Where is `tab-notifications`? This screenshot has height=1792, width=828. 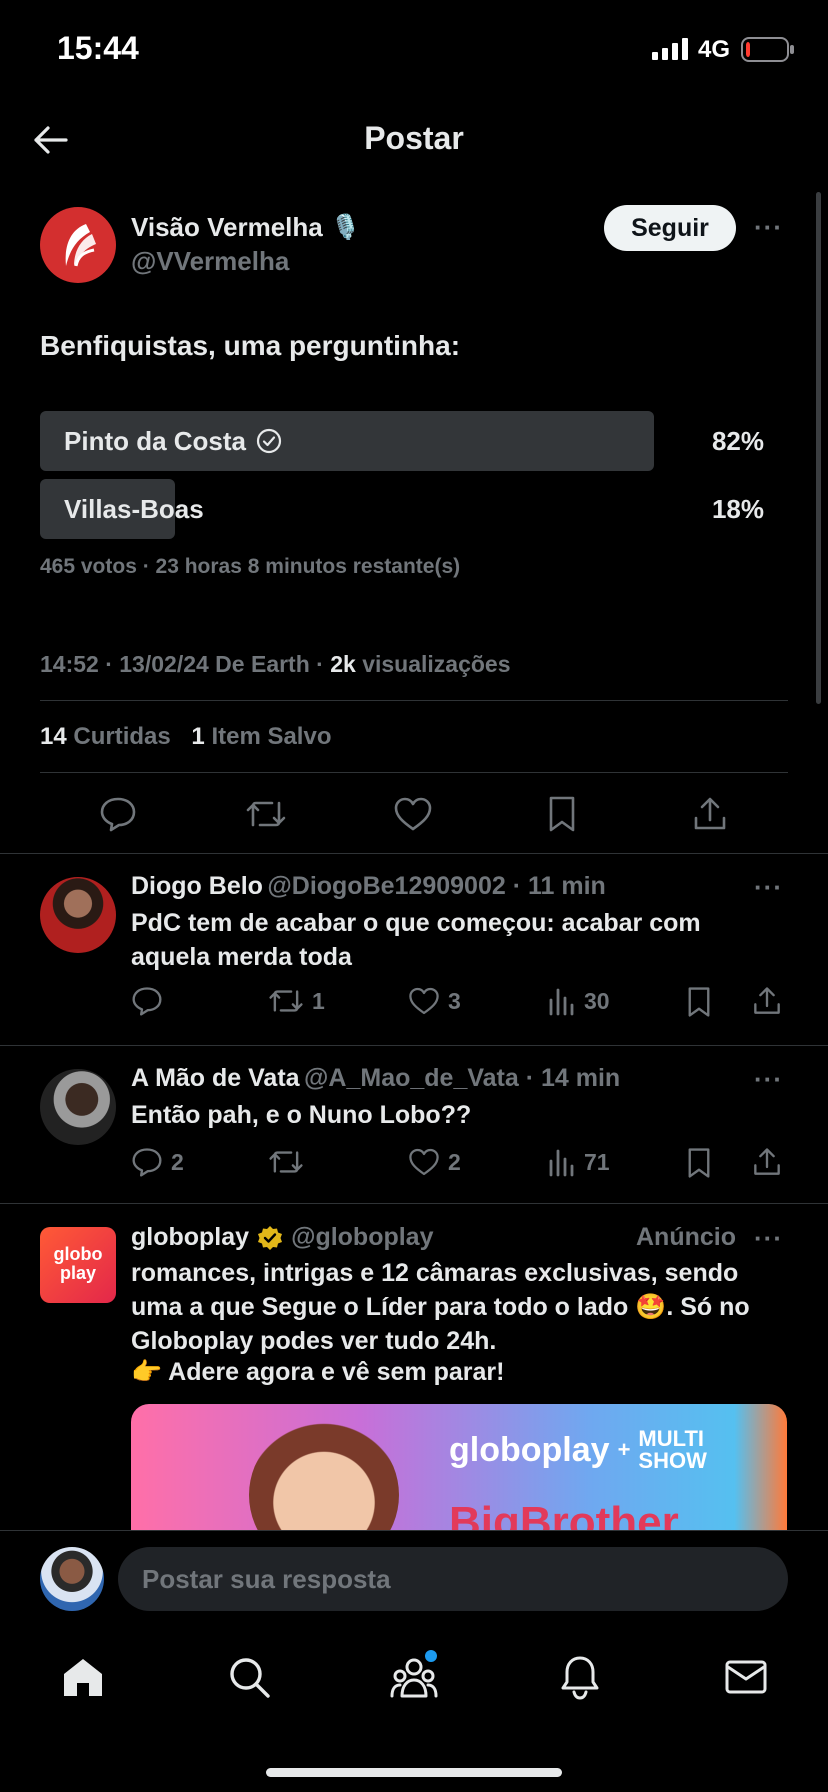
tab-notifications is located at coordinates (580, 1677).